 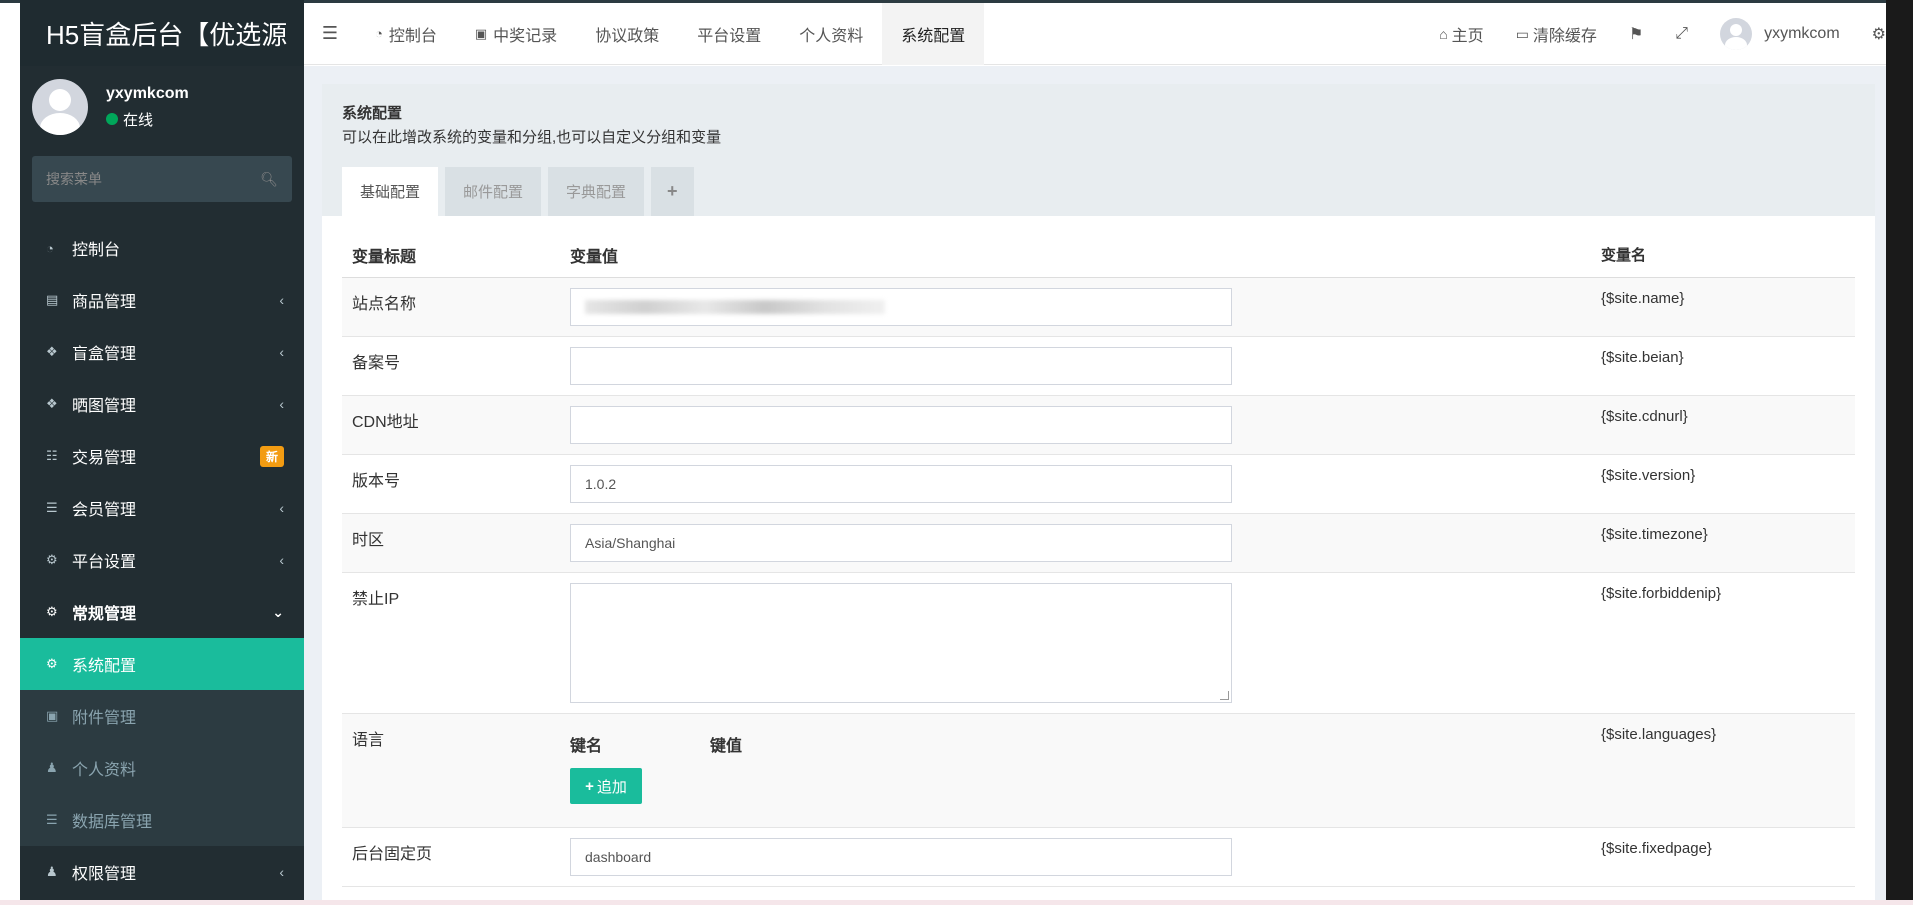 I want to click on sidebar-item-label: 晒图管理, so click(x=104, y=406).